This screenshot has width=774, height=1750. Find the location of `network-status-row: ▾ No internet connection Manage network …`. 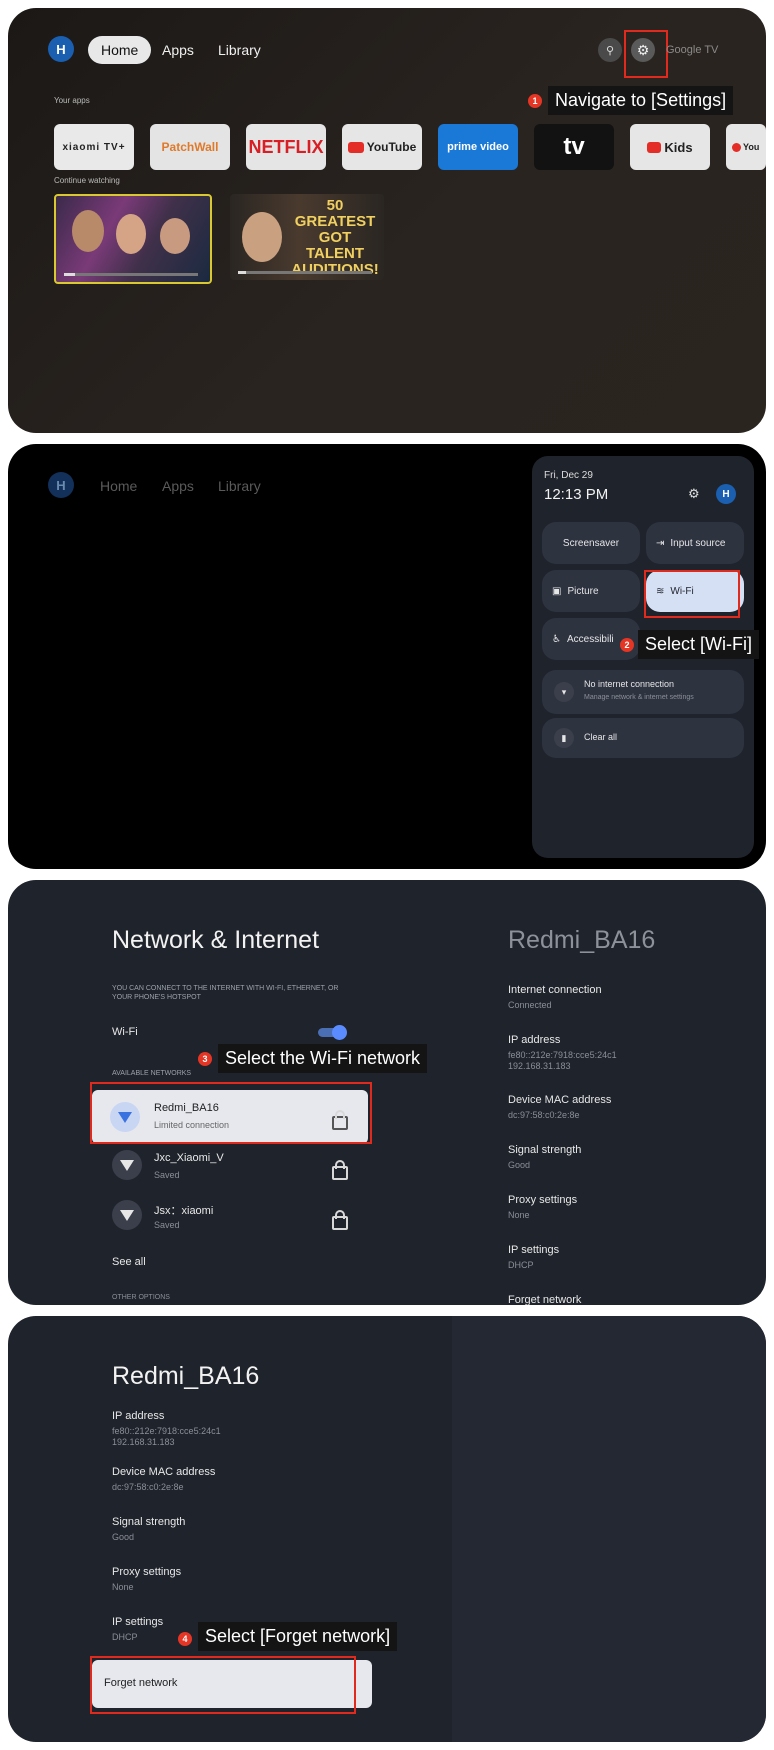

network-status-row: ▾ No internet connection Manage network … is located at coordinates (643, 692).